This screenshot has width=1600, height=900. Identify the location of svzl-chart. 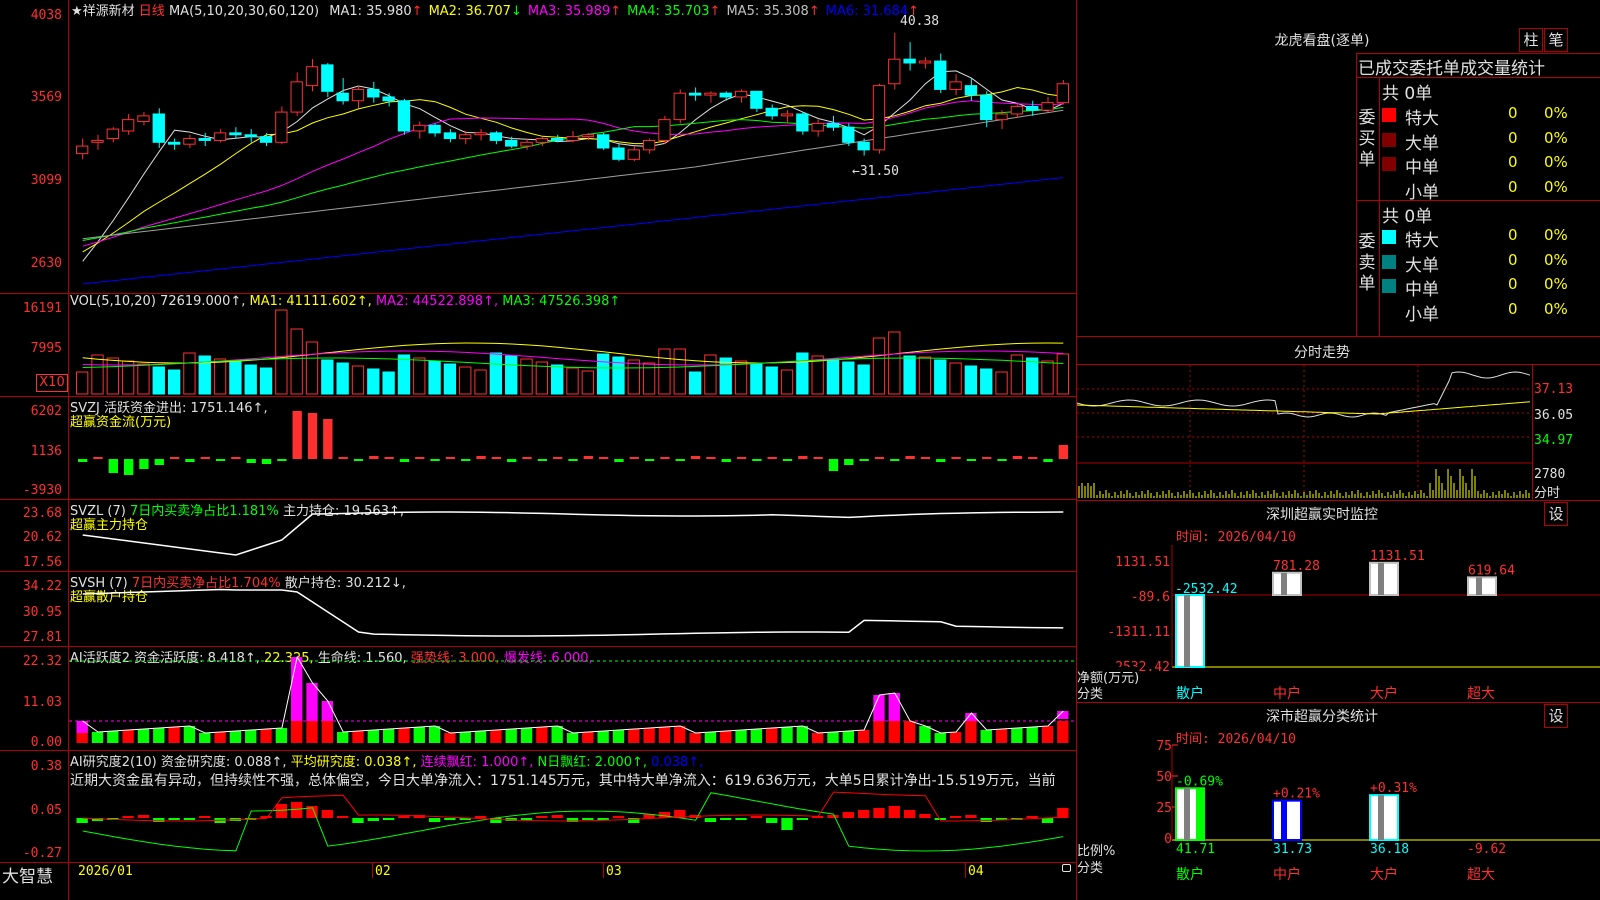
(572, 535).